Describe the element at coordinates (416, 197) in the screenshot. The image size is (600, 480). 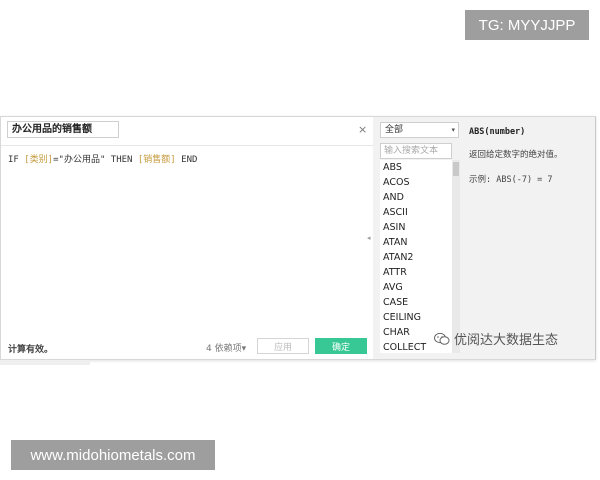
I see `list-item: AND` at that location.